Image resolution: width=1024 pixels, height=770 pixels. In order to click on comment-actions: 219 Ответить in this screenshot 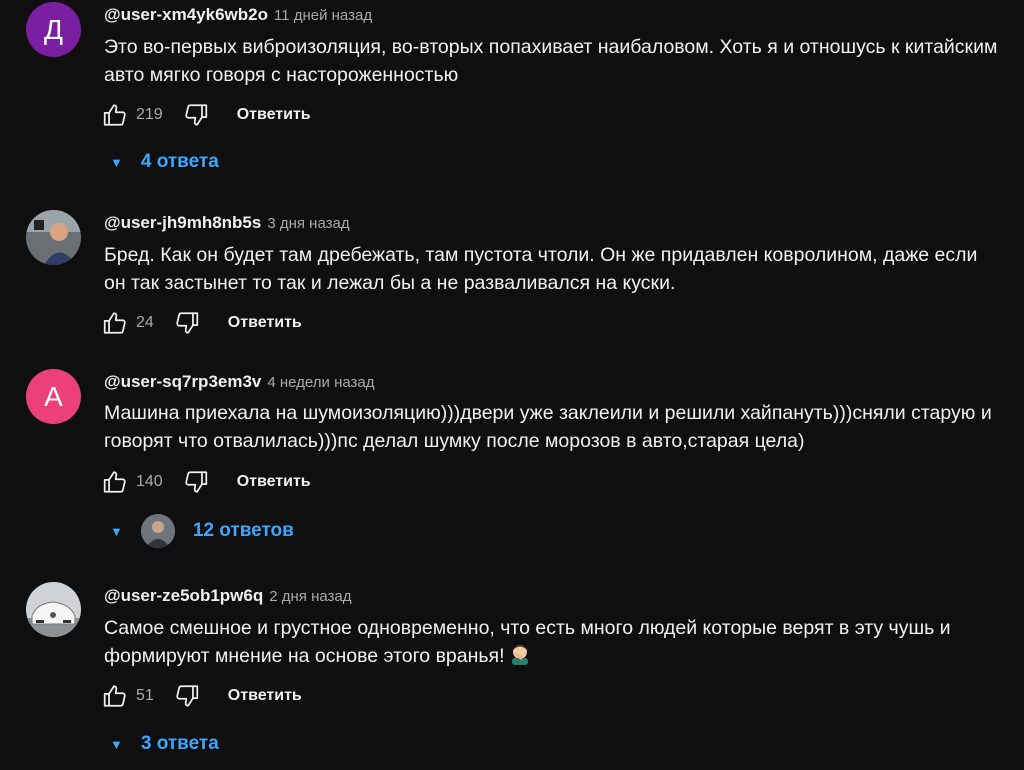, I will do `click(205, 115)`.